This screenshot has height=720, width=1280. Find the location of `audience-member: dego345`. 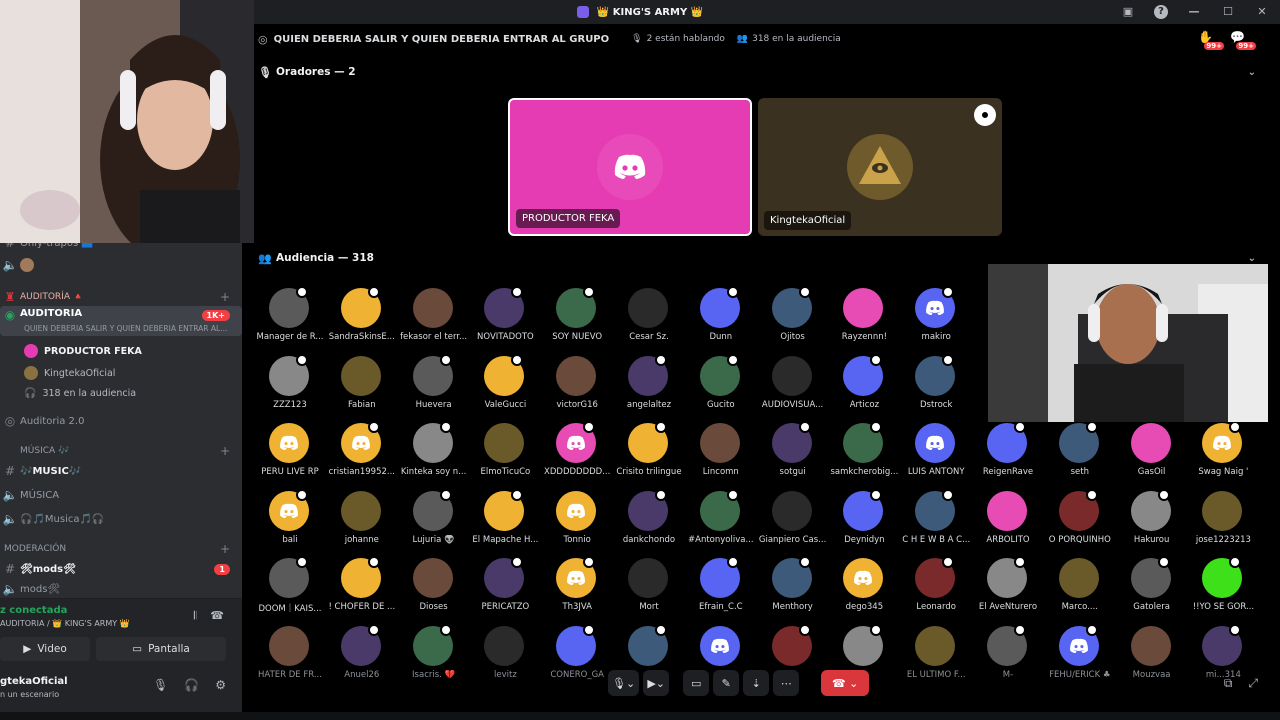

audience-member: dego345 is located at coordinates (864, 589).